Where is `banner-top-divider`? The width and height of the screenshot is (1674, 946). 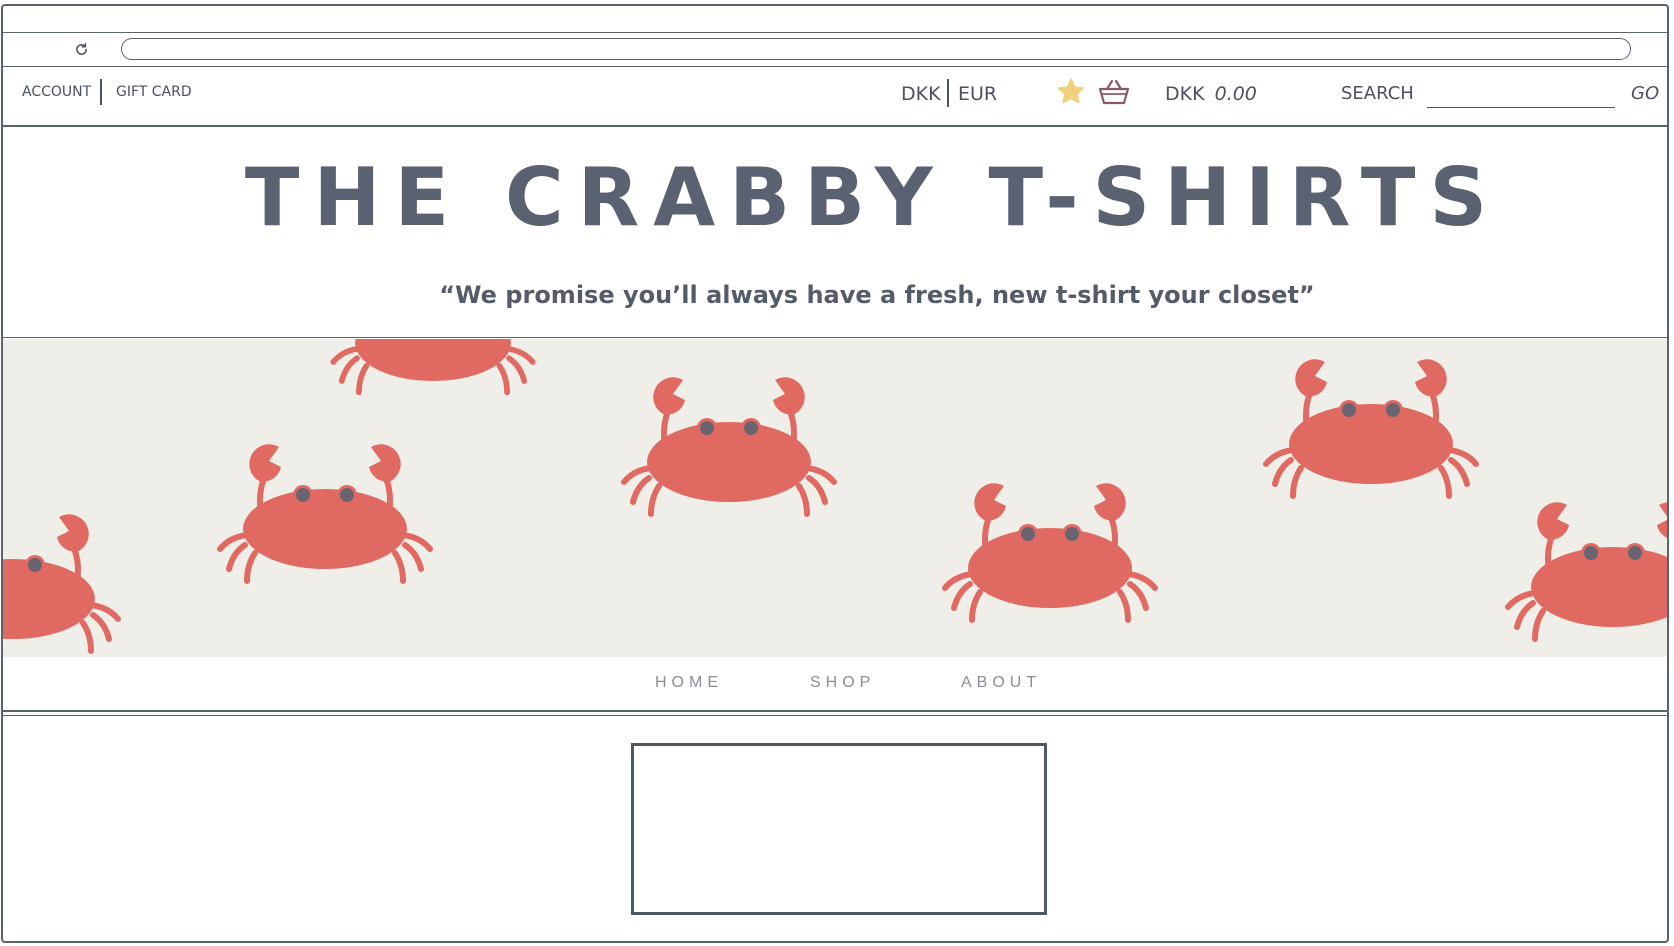
banner-top-divider is located at coordinates (835, 337).